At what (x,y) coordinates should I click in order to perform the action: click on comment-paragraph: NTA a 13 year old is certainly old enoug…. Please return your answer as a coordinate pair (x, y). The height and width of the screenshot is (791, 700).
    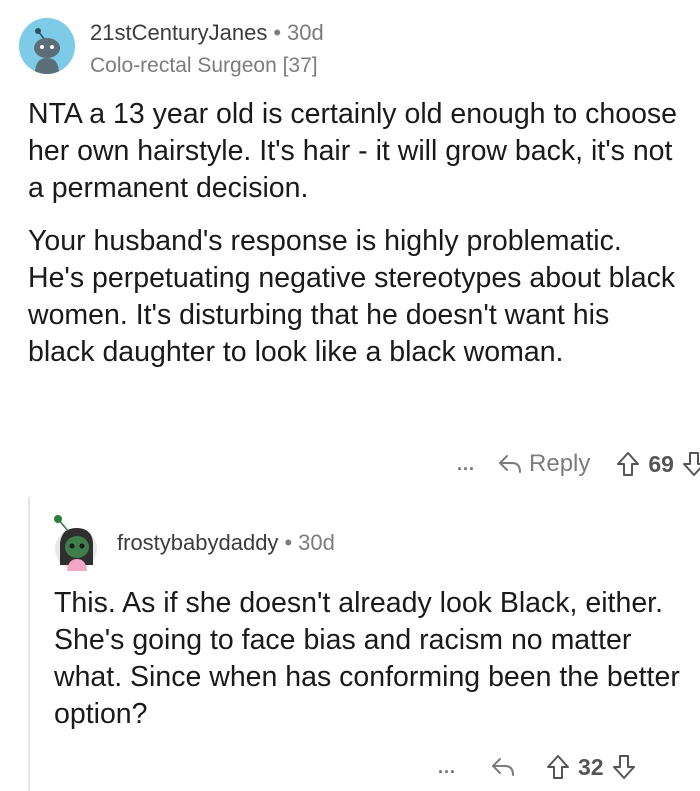
    Looking at the image, I should click on (353, 151).